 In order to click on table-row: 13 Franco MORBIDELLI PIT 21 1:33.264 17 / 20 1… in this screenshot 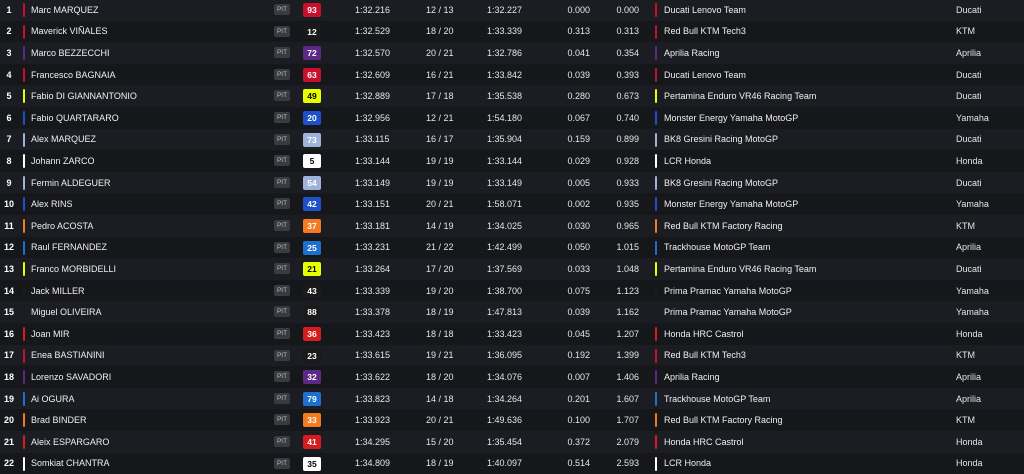, I will do `click(512, 269)`.